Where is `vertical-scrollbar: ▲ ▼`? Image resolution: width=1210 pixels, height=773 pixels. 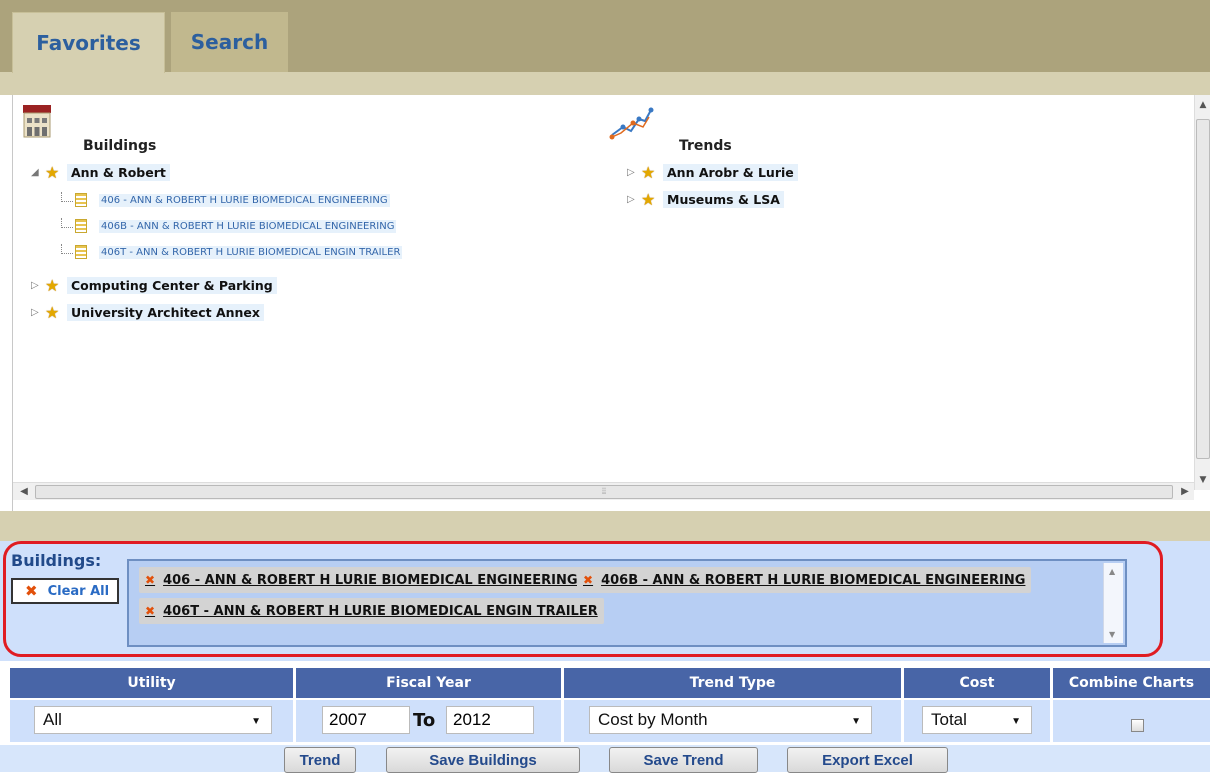 vertical-scrollbar: ▲ ▼ is located at coordinates (1202, 292).